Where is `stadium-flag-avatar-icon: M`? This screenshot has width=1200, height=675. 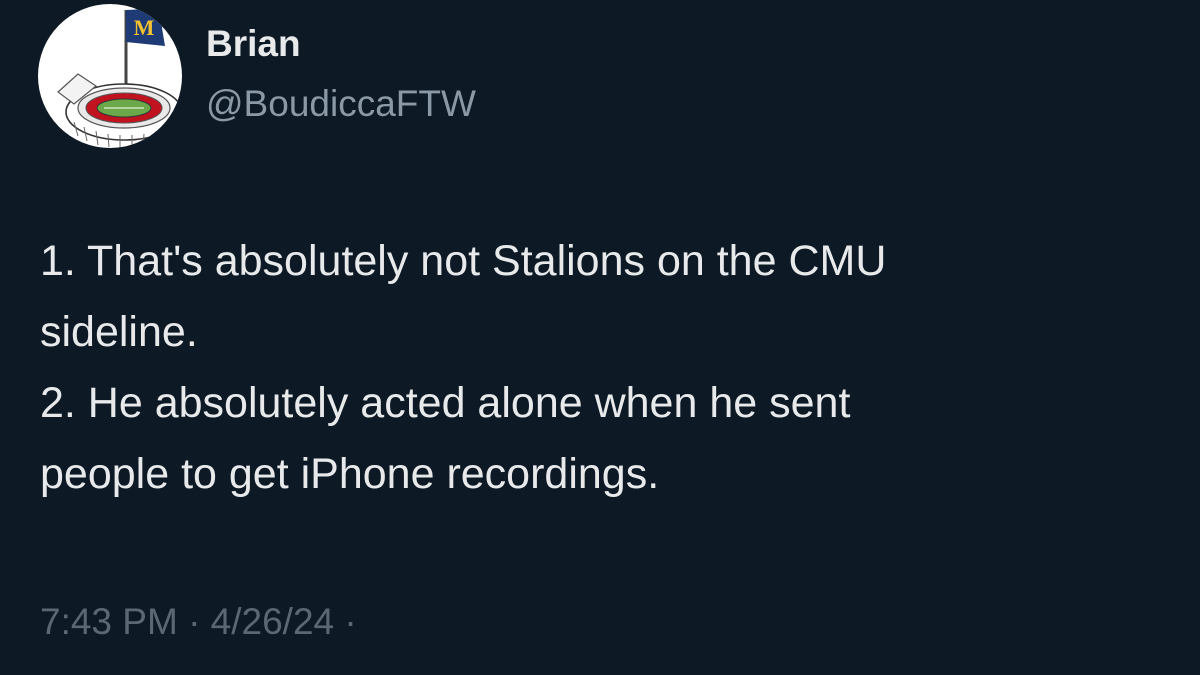 stadium-flag-avatar-icon: M is located at coordinates (119, 78).